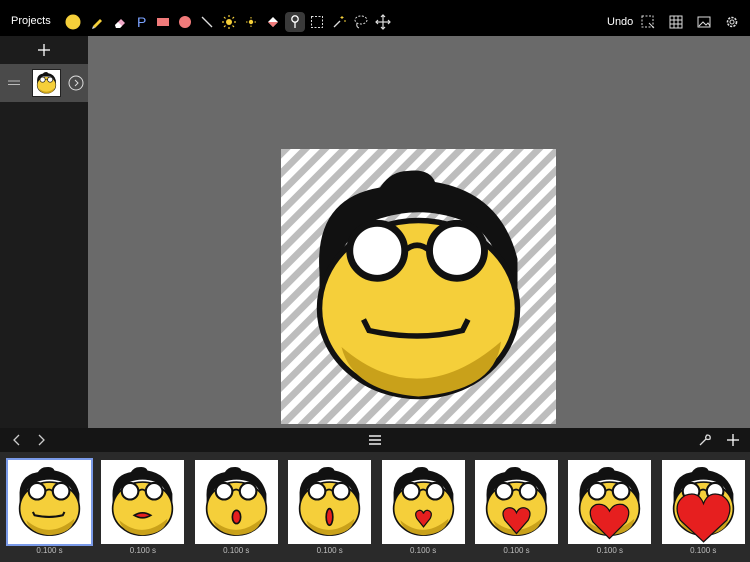 This screenshot has height=562, width=750. I want to click on rectangle-icon, so click(163, 22).